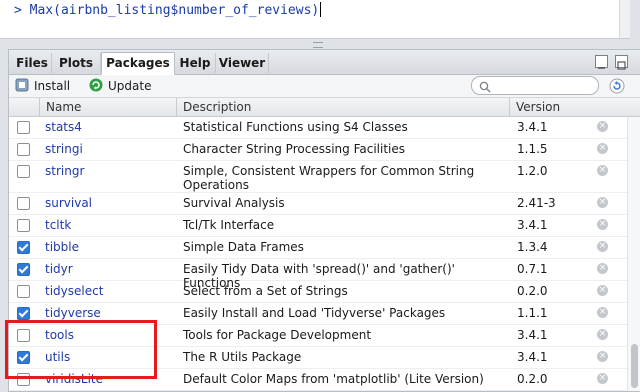 This screenshot has width=640, height=392. Describe the element at coordinates (315, 19) in the screenshot. I see `console-panel: > Max(airbnb_listing$number_of_reviews)` at that location.